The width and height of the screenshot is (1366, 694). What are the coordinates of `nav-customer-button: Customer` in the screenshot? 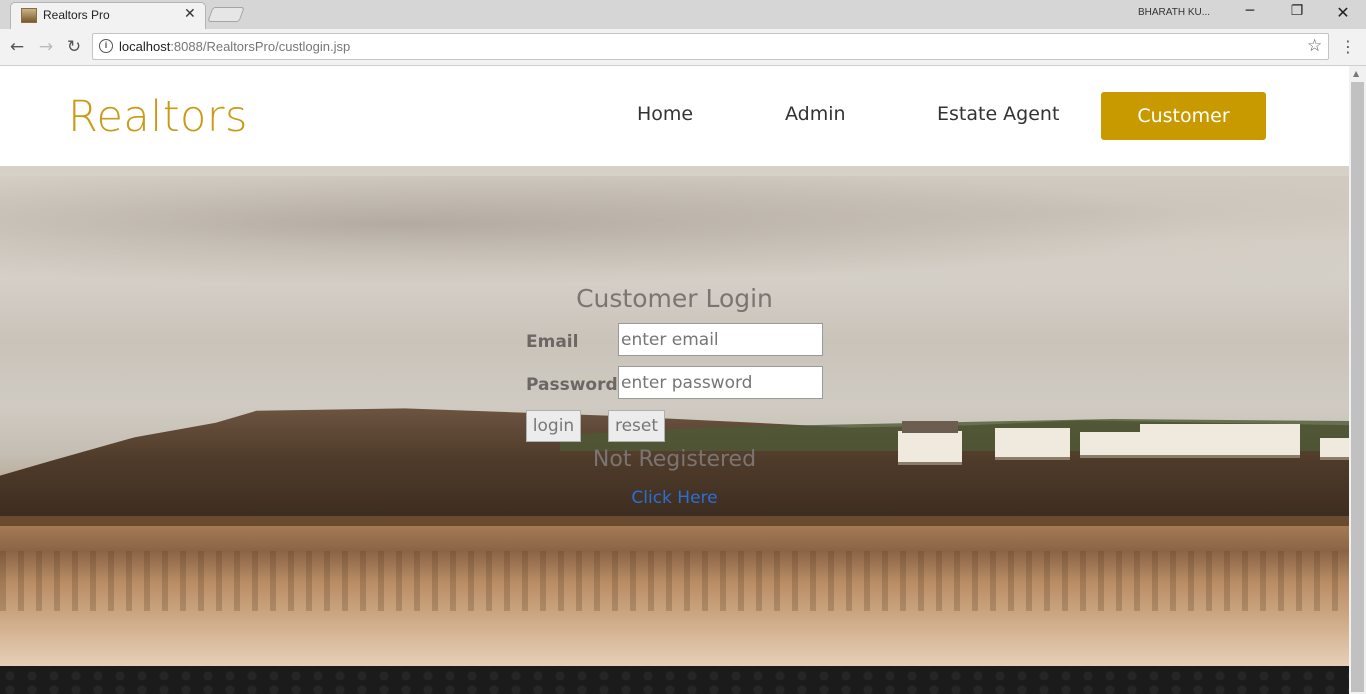 It's located at (1183, 116).